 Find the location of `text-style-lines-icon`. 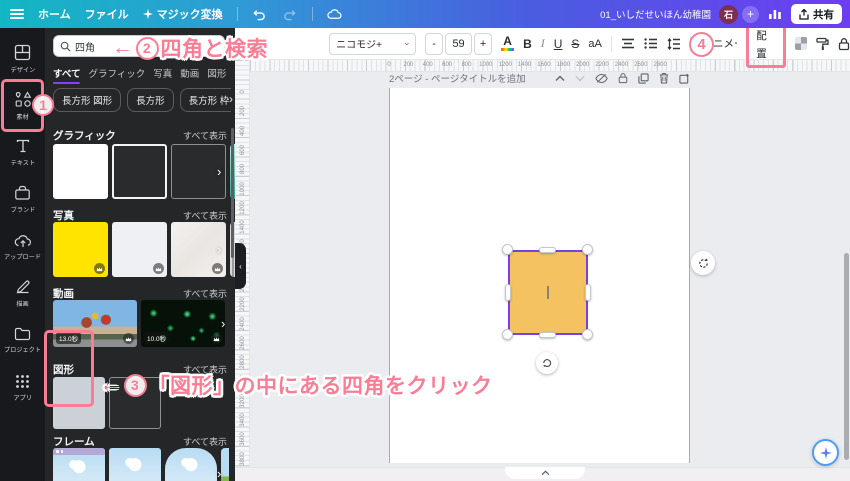

text-style-lines-icon is located at coordinates (313, 44).